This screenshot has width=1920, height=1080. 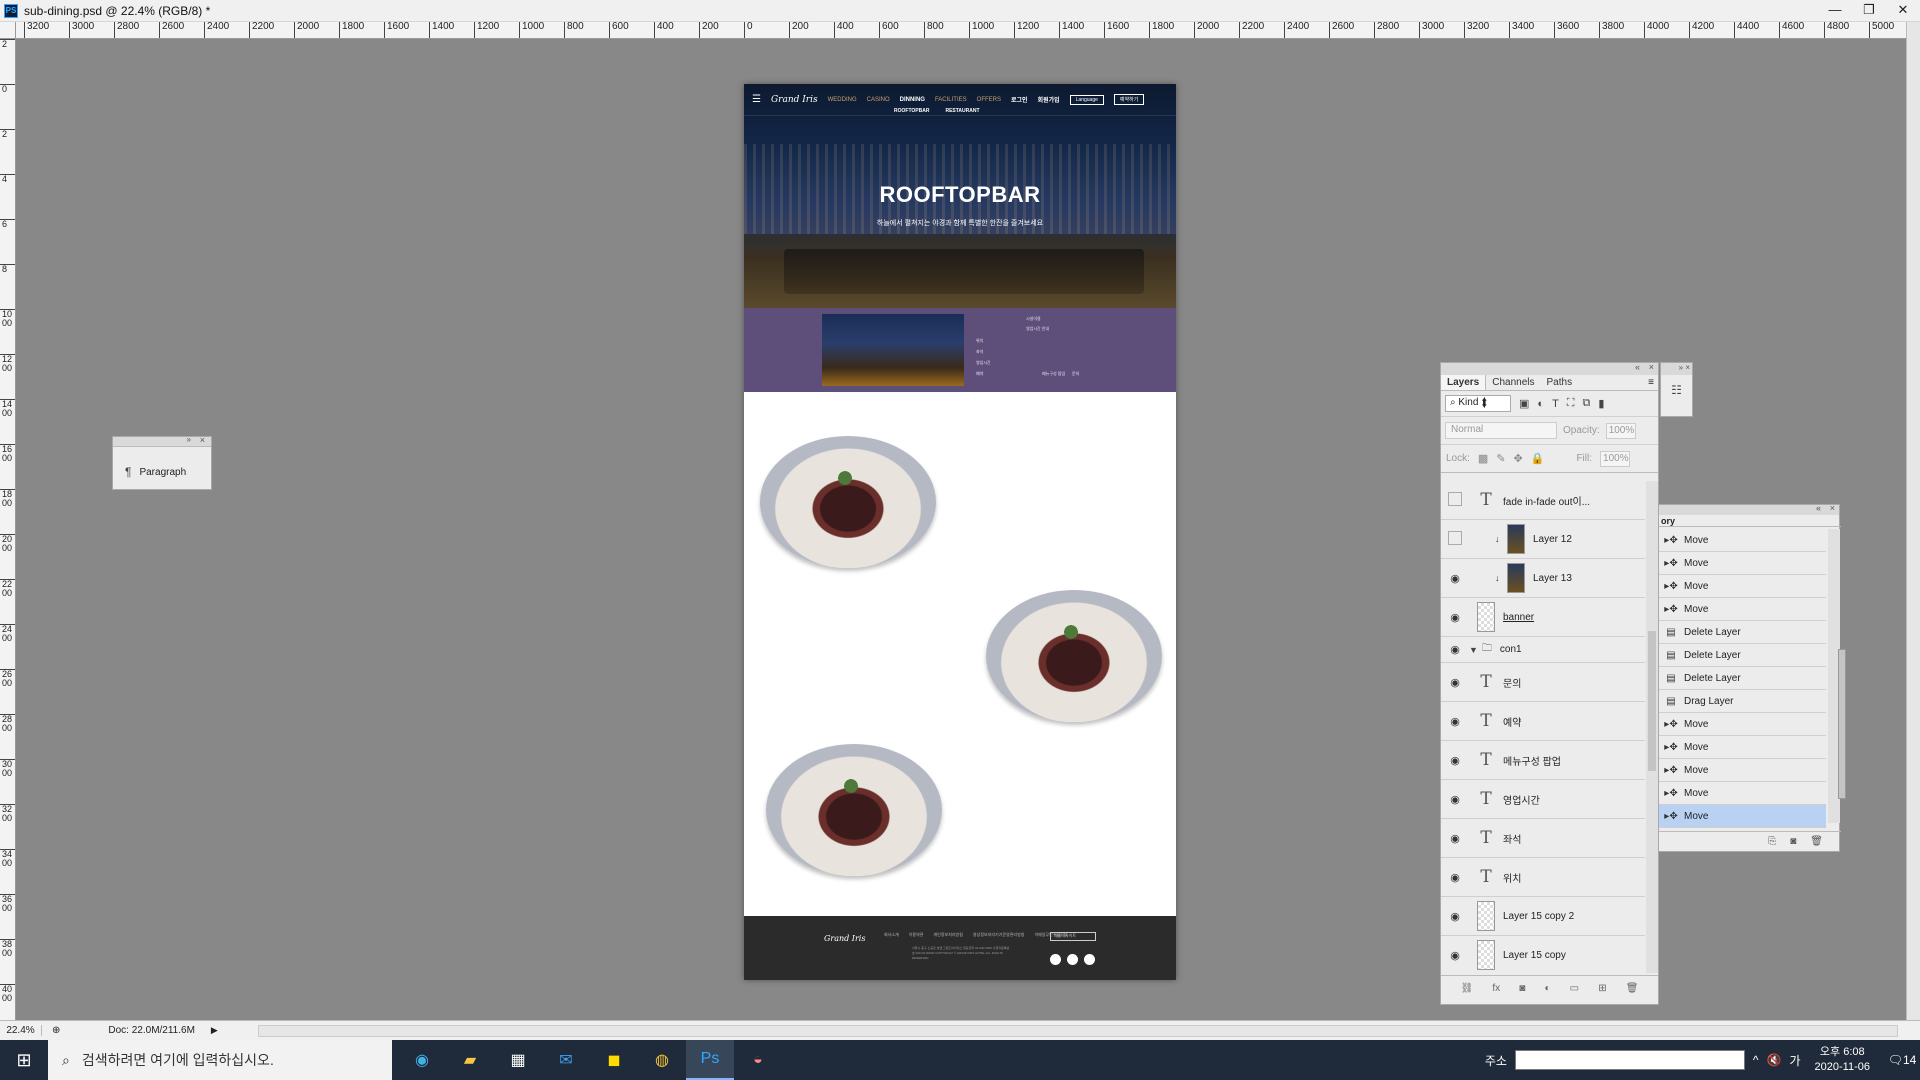 I want to click on opacity-field: 100%, so click(x=1620, y=430).